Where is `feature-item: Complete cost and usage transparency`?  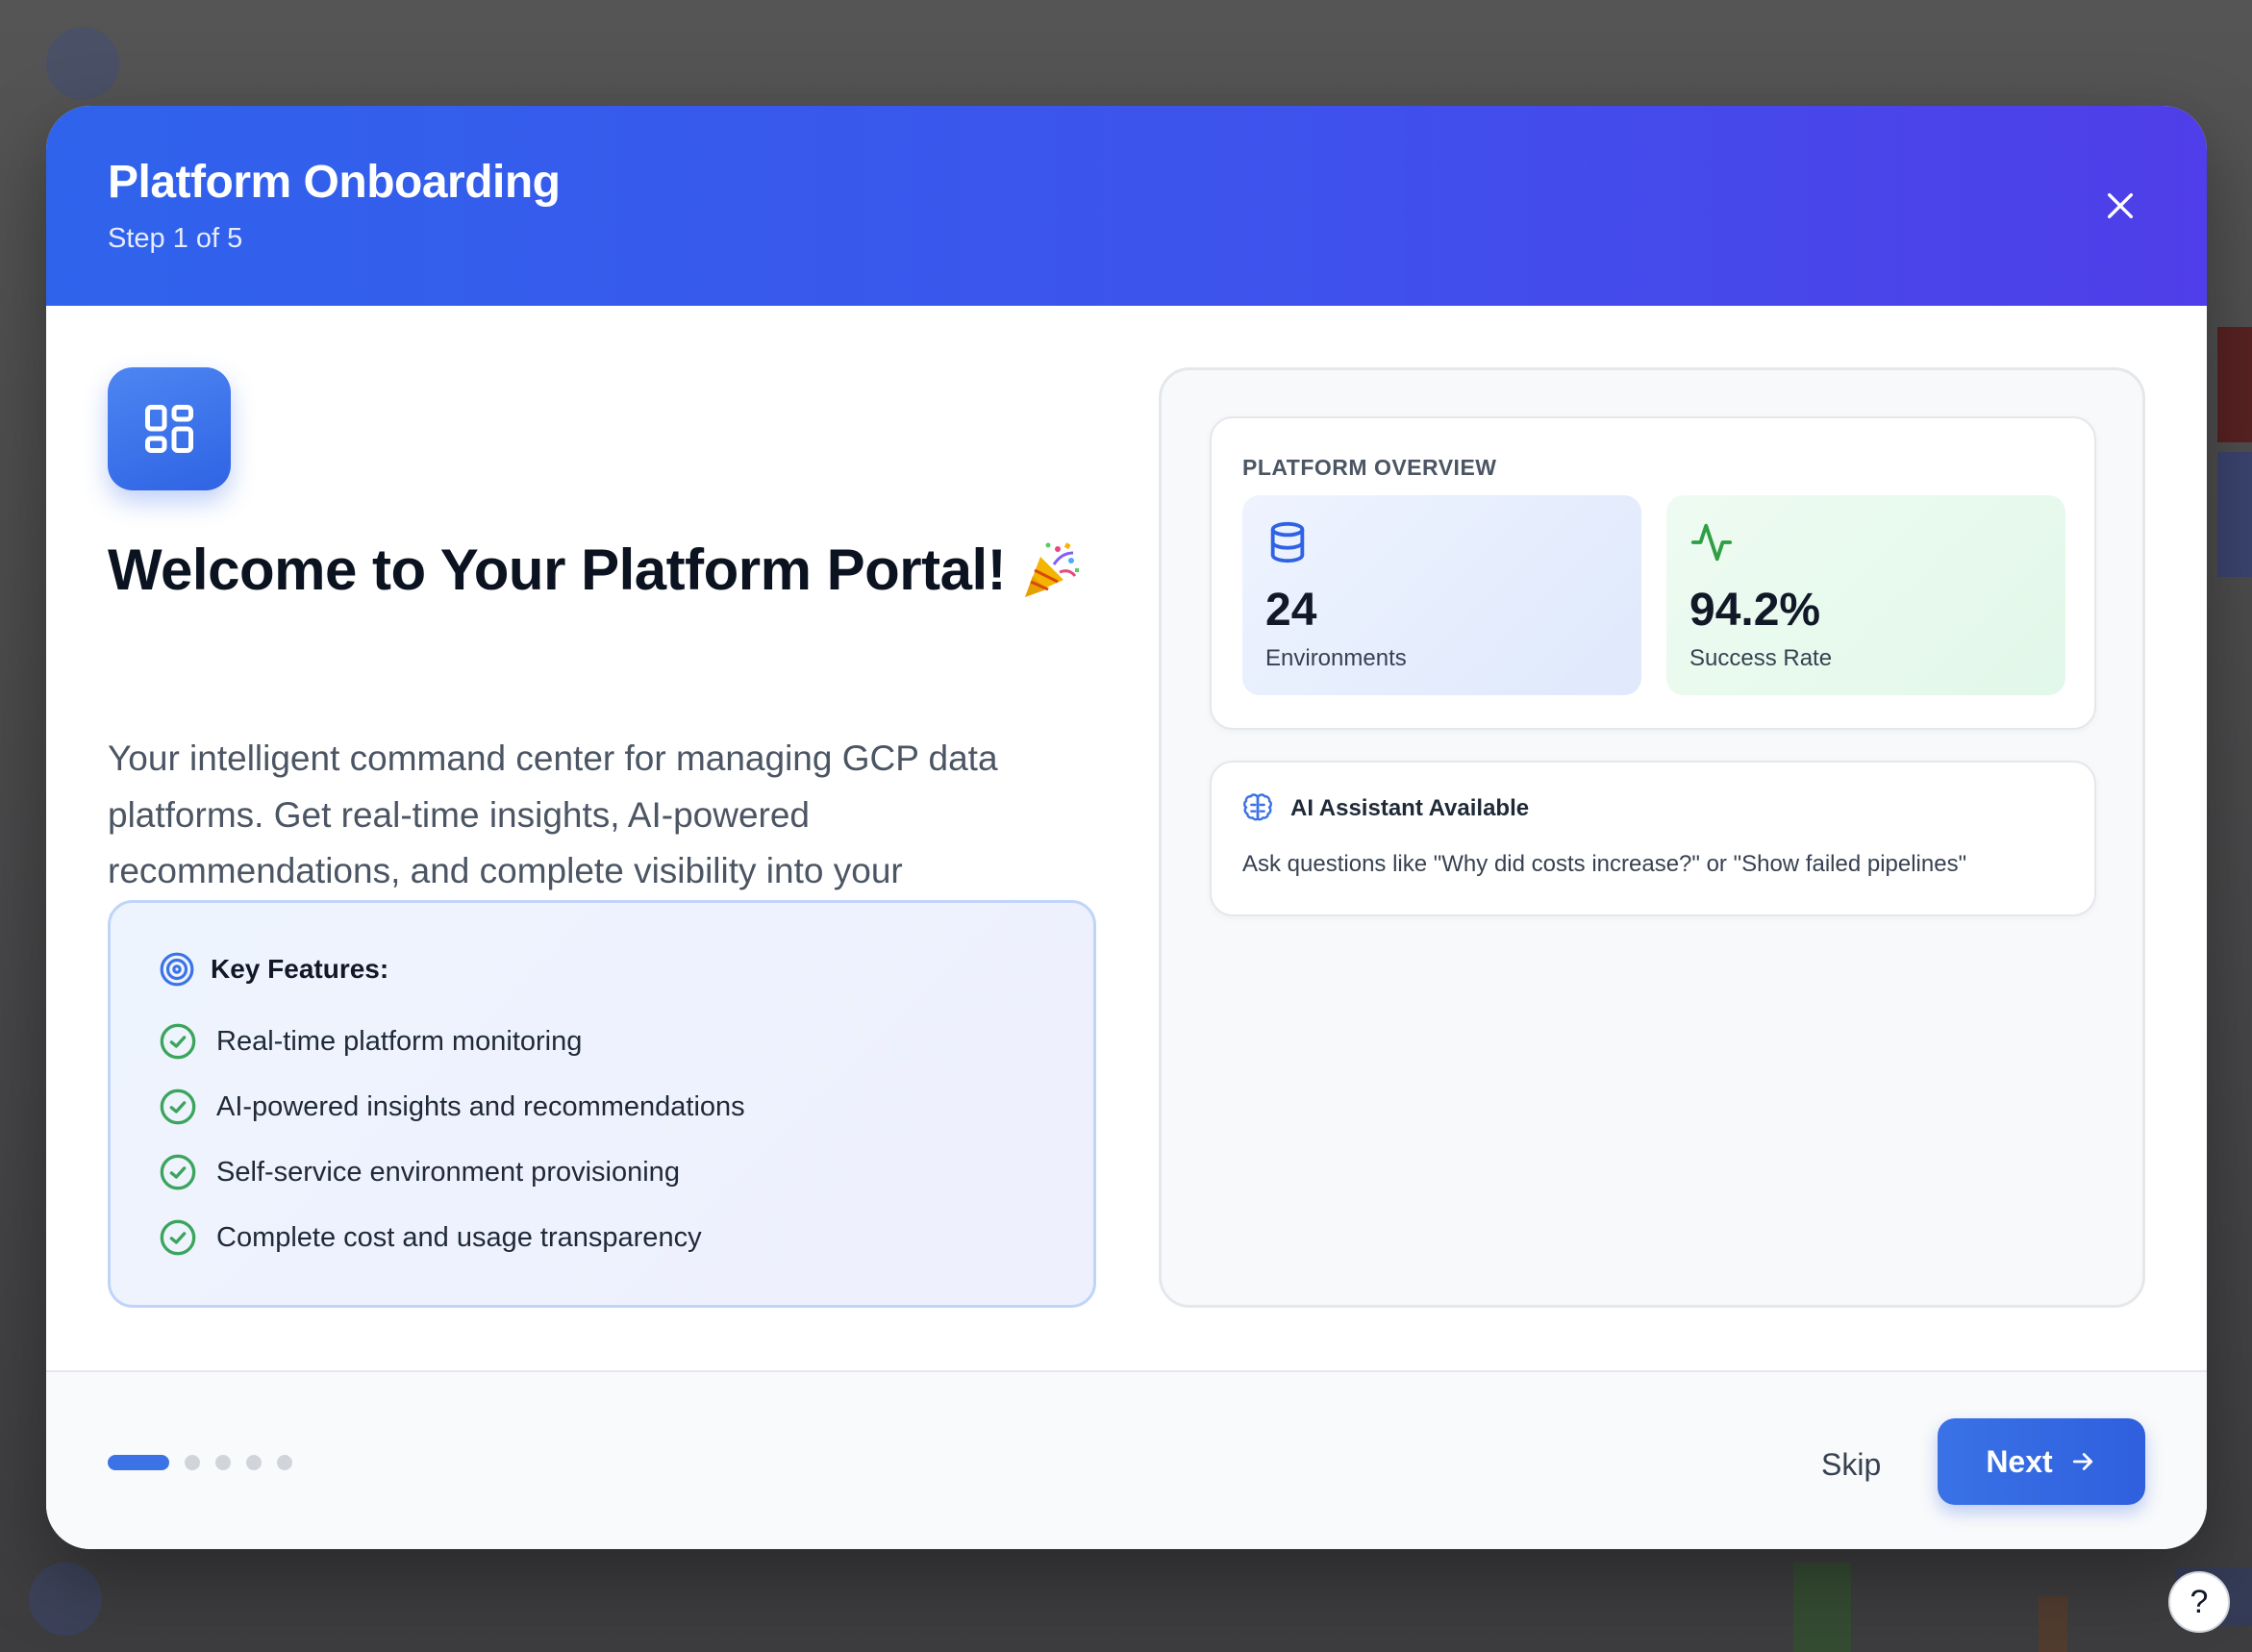 feature-item: Complete cost and usage transparency is located at coordinates (431, 1237).